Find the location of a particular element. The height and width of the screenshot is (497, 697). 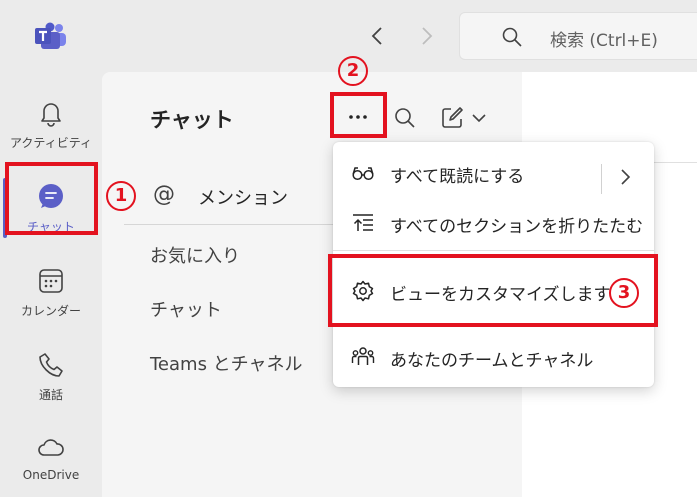

highlight-chat-tab is located at coordinates (51, 198).